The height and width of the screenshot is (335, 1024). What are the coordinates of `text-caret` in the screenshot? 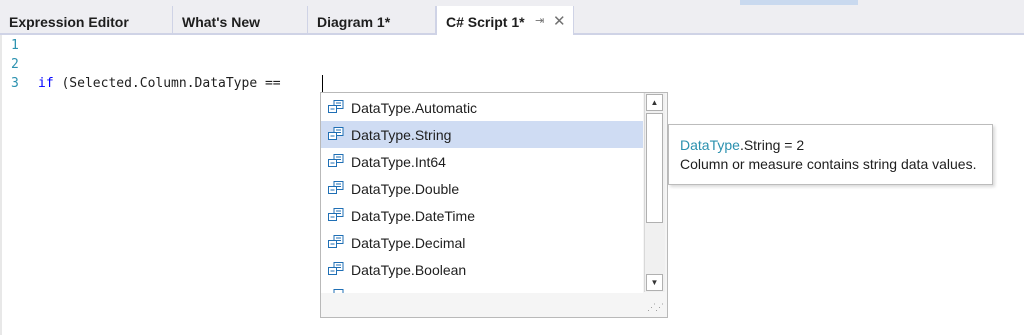 It's located at (322, 83).